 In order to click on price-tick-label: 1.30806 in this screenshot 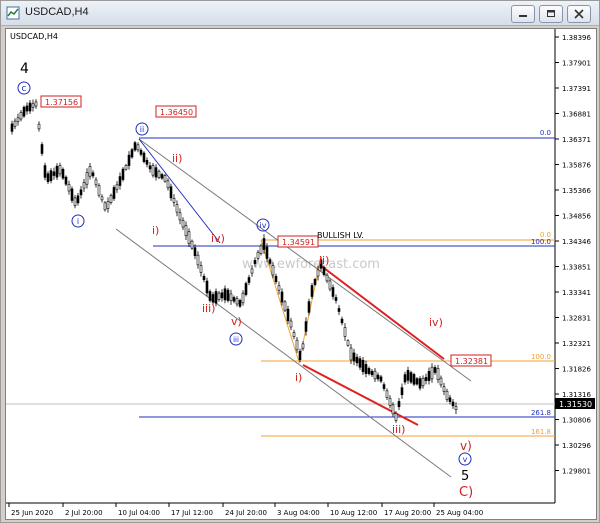, I will do `click(576, 421)`.